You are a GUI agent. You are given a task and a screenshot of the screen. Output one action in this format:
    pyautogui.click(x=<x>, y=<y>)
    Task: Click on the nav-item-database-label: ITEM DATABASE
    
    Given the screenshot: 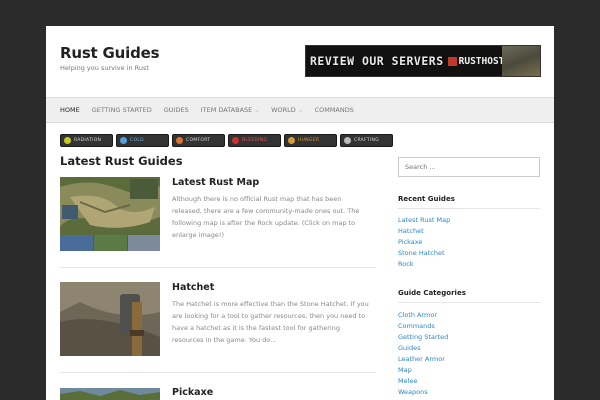 What is the action you would take?
    pyautogui.click(x=226, y=110)
    